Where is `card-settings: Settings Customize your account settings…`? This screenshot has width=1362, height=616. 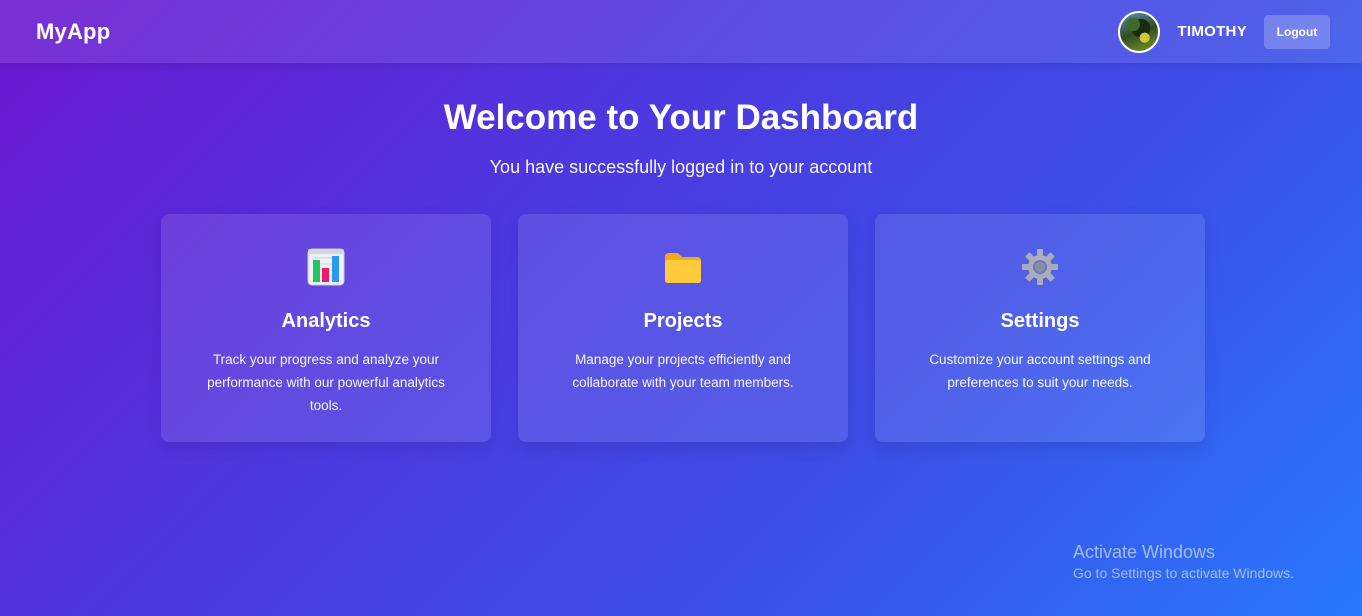 card-settings: Settings Customize your account settings… is located at coordinates (1040, 328).